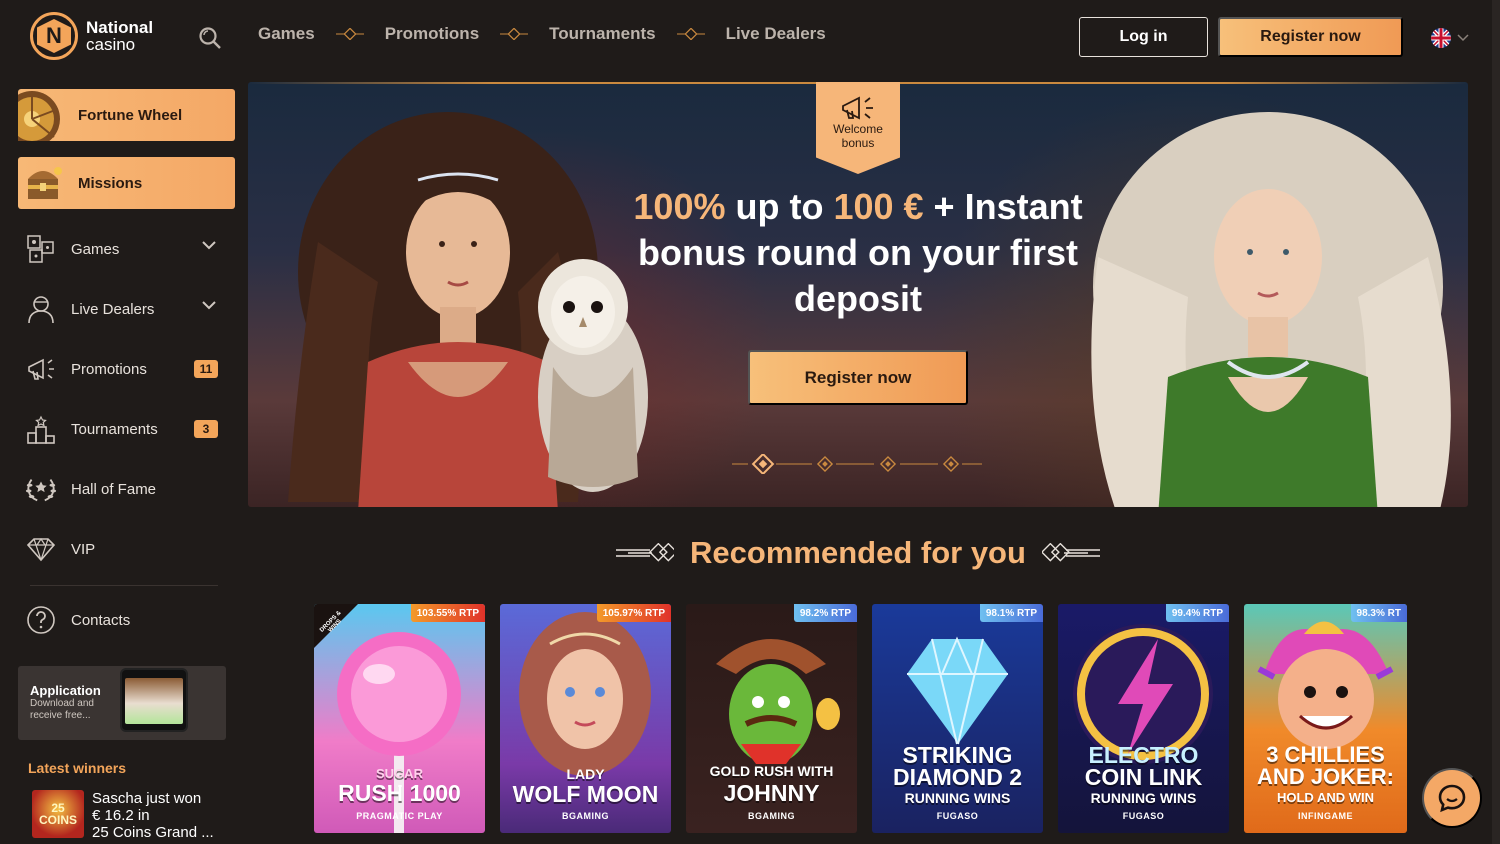  I want to click on brand-logo: N National casino, so click(91, 36).